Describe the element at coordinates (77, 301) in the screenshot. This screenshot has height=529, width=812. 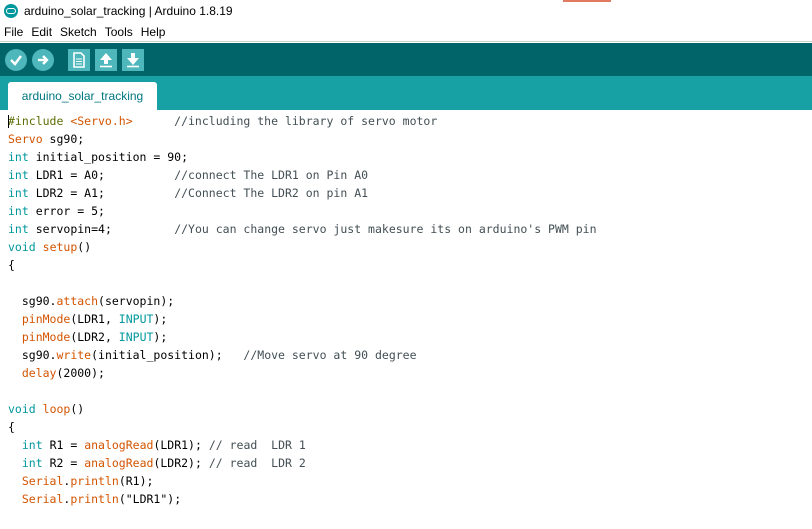
I see `code-token: attach` at that location.